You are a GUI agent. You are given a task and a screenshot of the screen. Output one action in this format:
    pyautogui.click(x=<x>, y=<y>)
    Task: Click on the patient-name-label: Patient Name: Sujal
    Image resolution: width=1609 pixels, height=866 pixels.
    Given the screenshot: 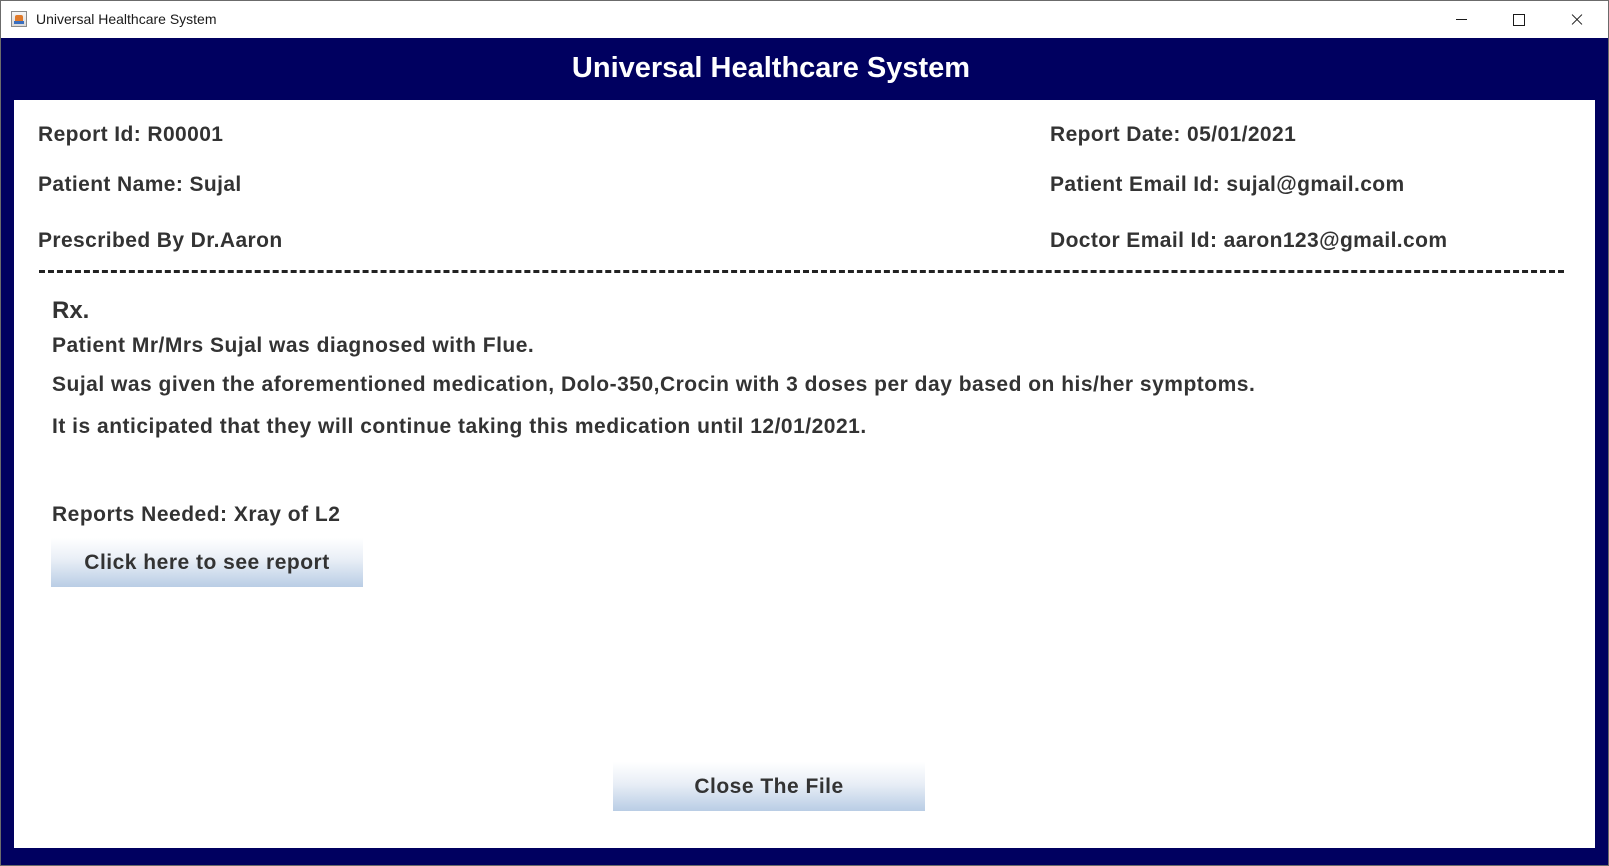 What is the action you would take?
    pyautogui.click(x=140, y=184)
    